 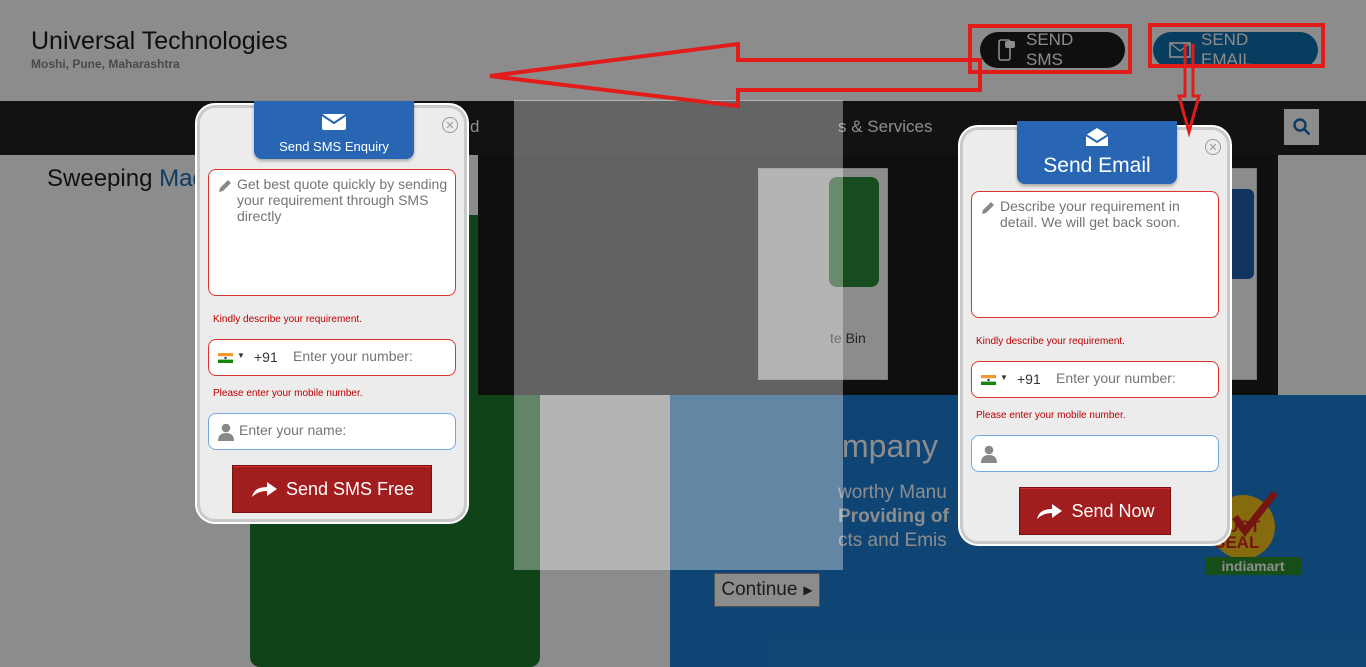 What do you see at coordinates (735, 75) in the screenshot?
I see `annotation-arrow-left` at bounding box center [735, 75].